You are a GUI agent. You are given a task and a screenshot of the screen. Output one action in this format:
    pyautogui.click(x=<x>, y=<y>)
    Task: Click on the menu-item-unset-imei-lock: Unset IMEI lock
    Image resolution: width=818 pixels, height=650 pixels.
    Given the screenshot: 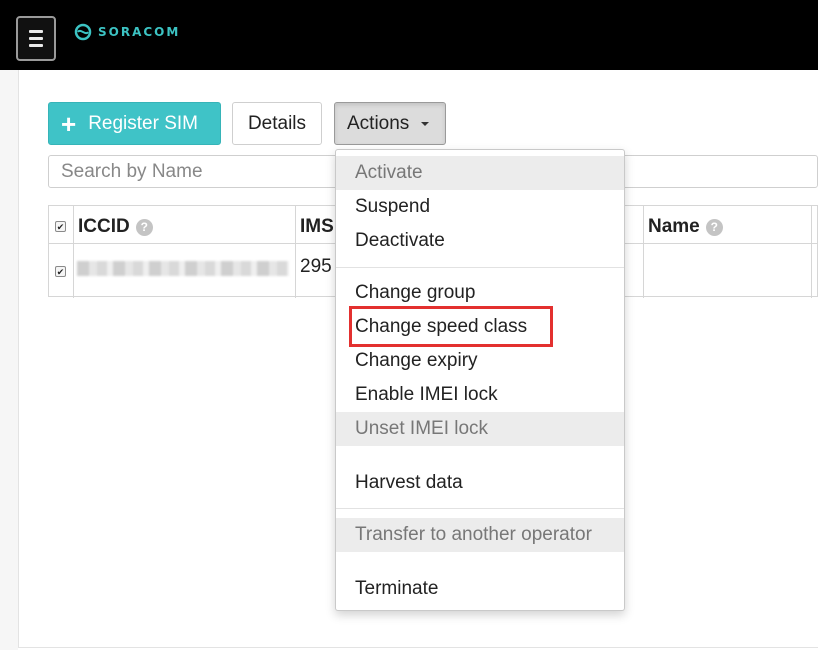 What is the action you would take?
    pyautogui.click(x=480, y=429)
    